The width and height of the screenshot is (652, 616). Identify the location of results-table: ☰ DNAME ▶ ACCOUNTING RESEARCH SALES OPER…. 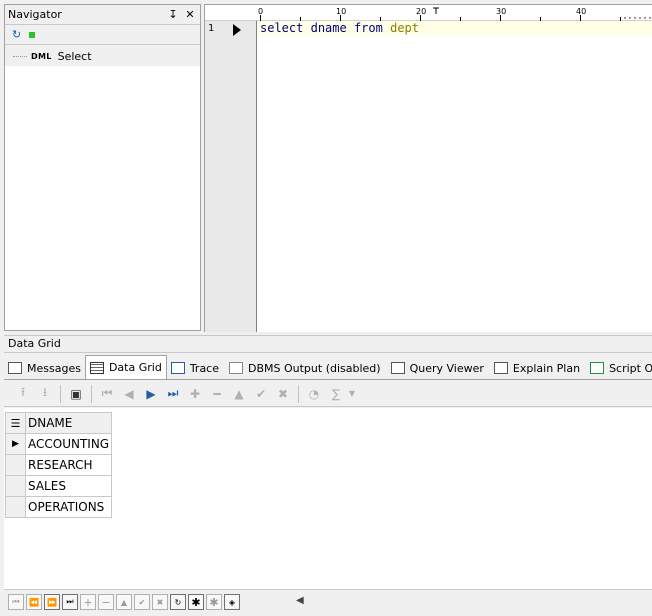
(59, 465).